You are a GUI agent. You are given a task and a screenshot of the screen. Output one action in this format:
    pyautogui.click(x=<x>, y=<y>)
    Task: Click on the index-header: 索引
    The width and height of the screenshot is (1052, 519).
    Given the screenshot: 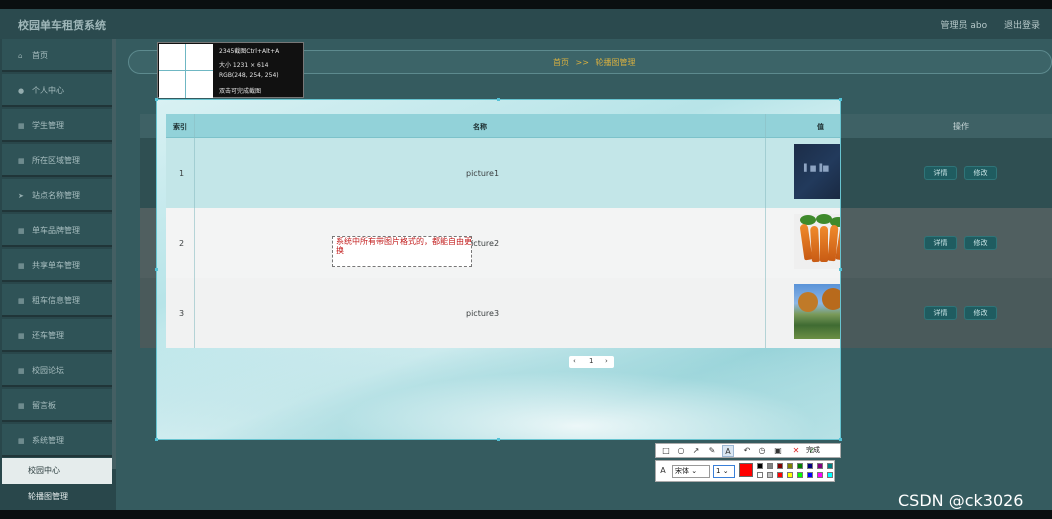 What is the action you would take?
    pyautogui.click(x=180, y=127)
    